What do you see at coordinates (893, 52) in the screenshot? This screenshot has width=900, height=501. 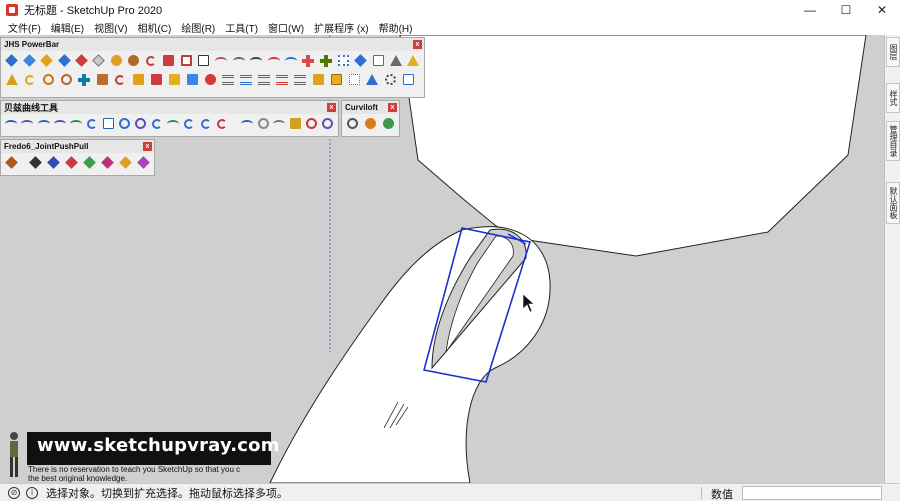 I see `tray-tab-layers: 图层` at bounding box center [893, 52].